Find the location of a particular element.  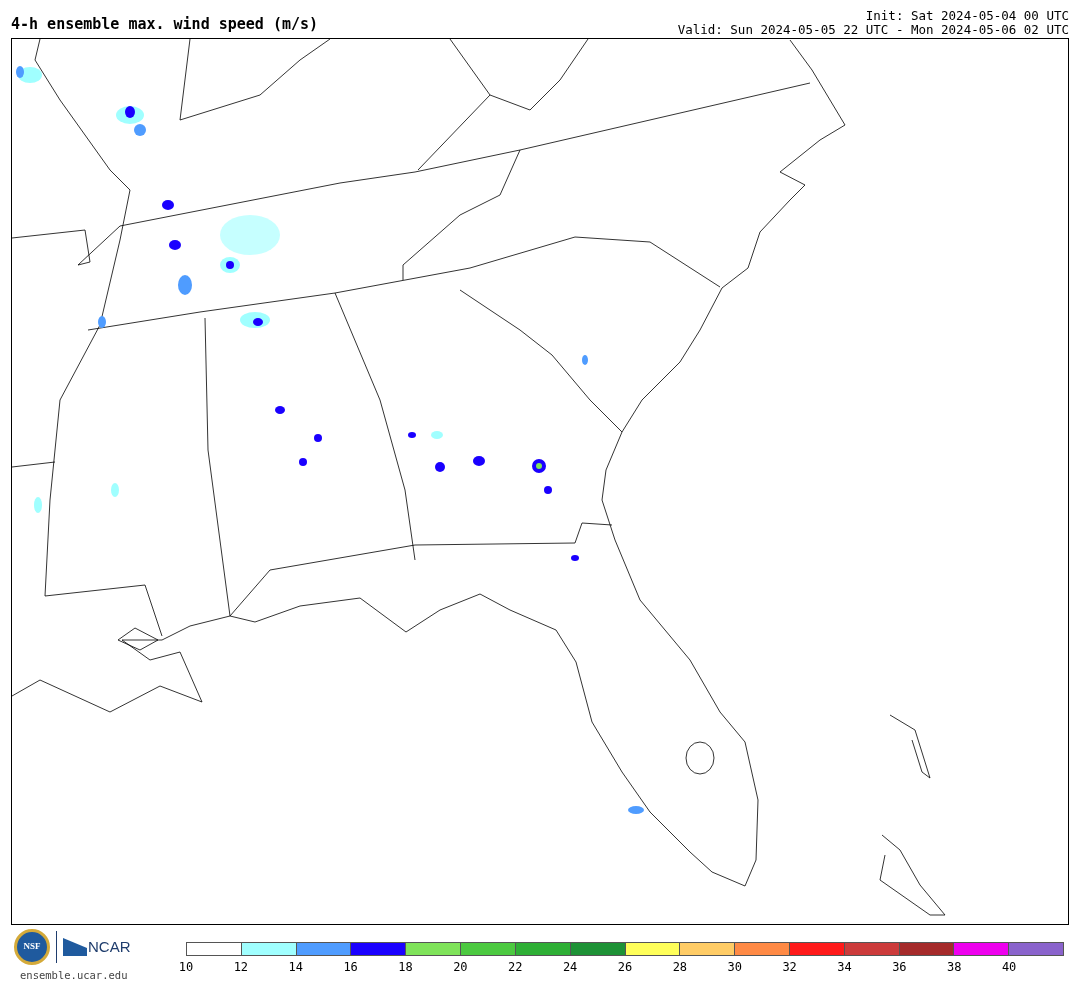

colorbar-tick-label: 36 is located at coordinates (899, 967).